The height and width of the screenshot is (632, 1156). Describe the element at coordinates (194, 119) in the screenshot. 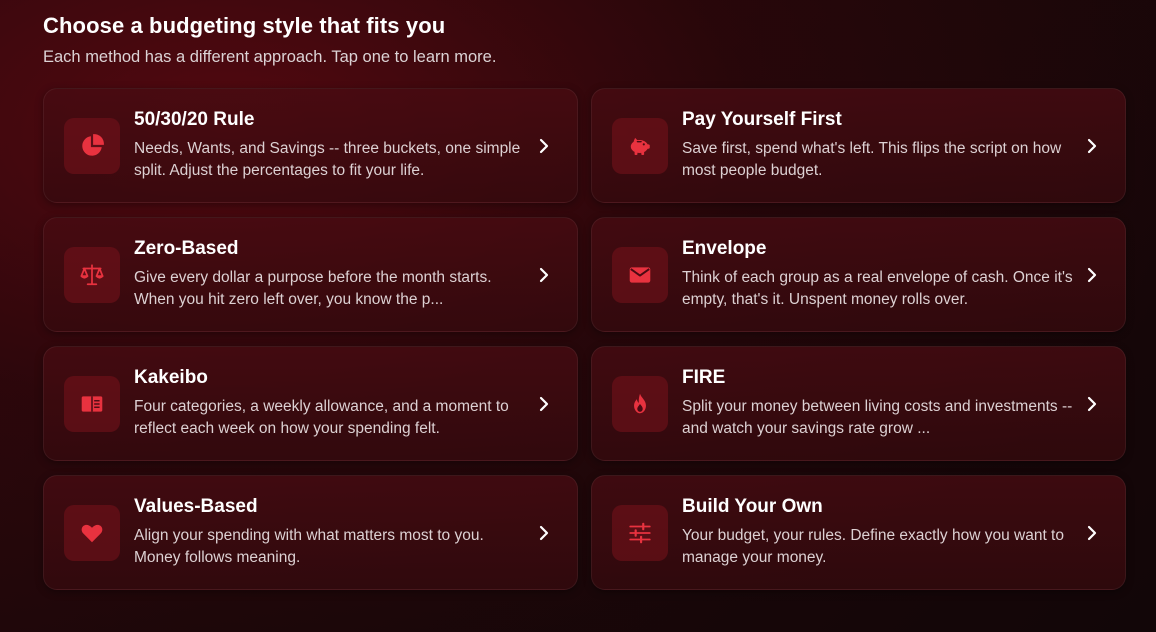

I see `card-title: 50/30/20 Rule` at that location.